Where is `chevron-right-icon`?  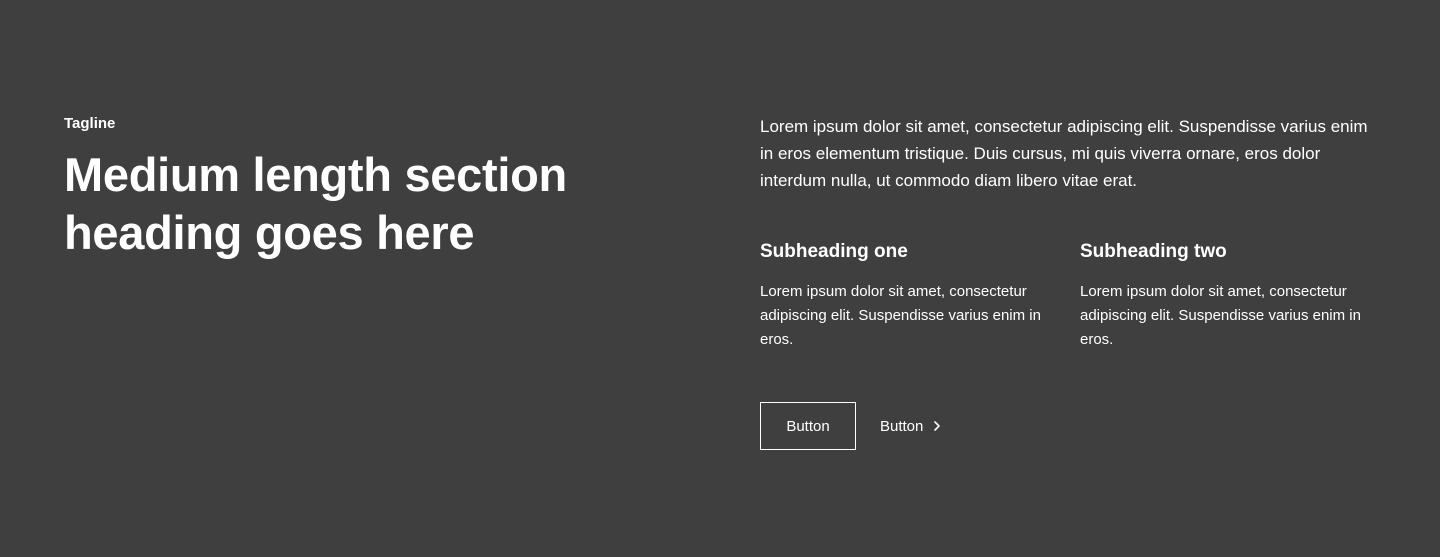 chevron-right-icon is located at coordinates (937, 426).